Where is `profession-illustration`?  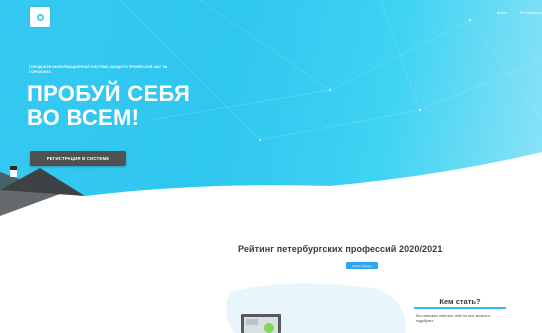 profession-illustration is located at coordinates (316, 308).